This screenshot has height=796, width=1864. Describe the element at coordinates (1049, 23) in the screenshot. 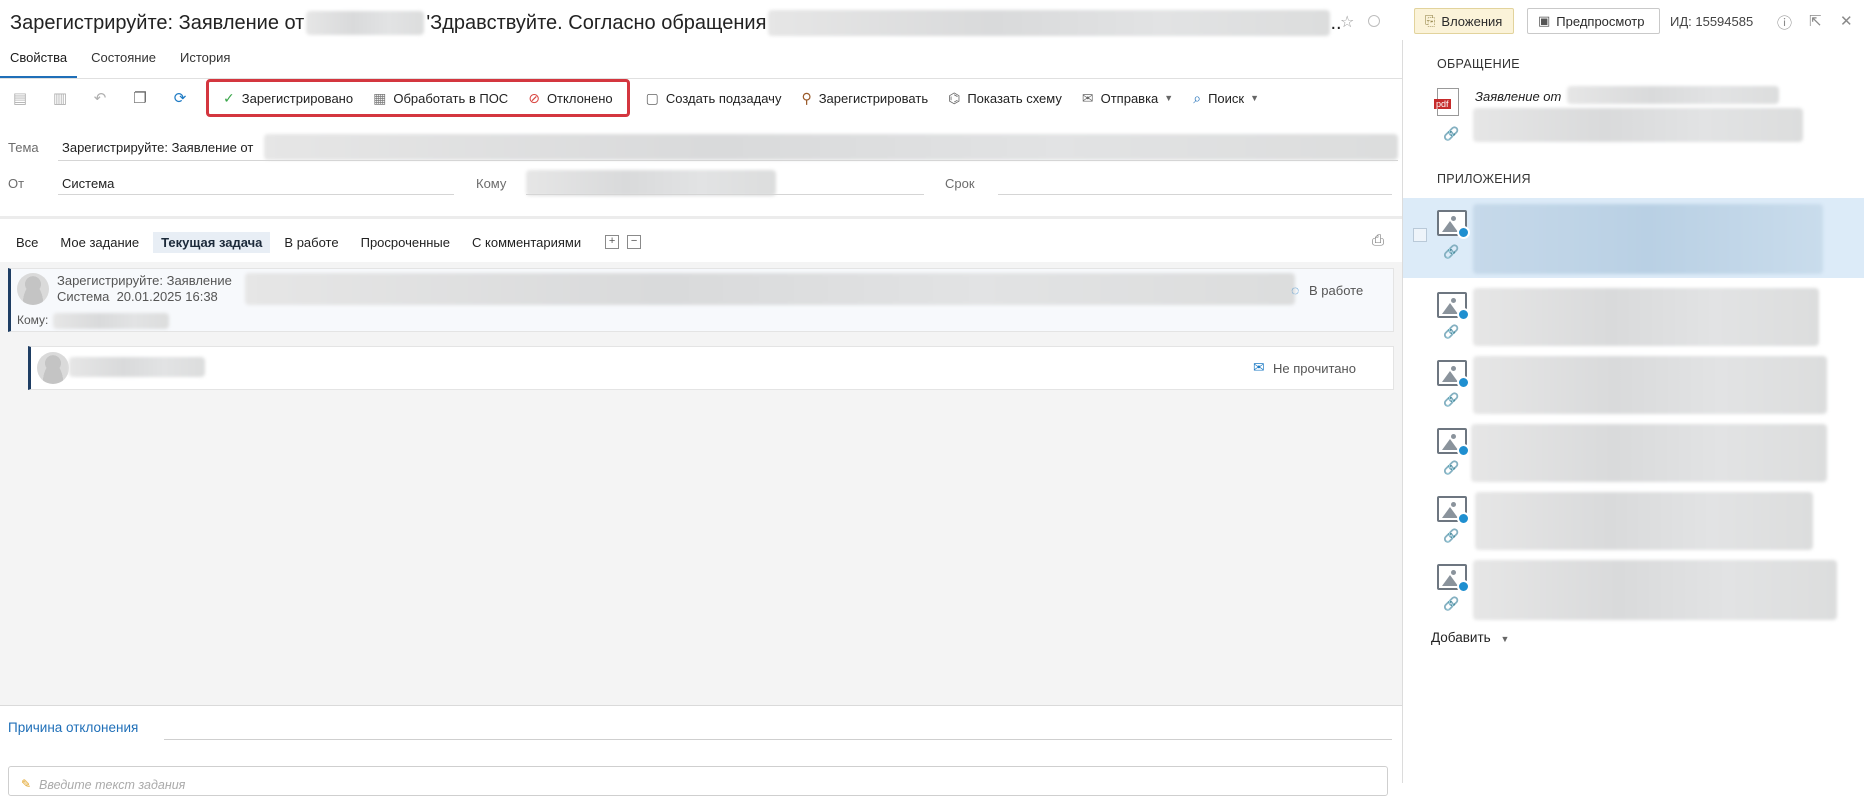

I see `redacted-title-rest` at that location.